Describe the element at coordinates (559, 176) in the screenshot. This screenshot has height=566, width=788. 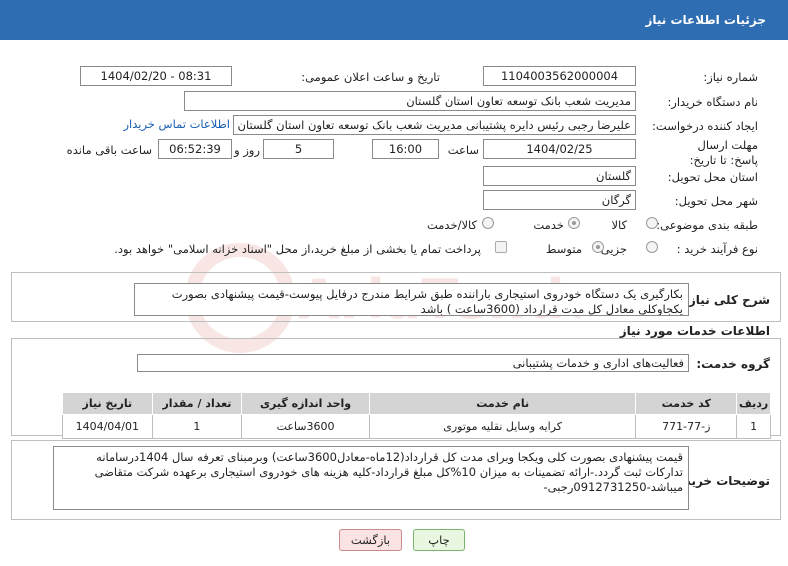
I see `province-field: گلستان` at that location.